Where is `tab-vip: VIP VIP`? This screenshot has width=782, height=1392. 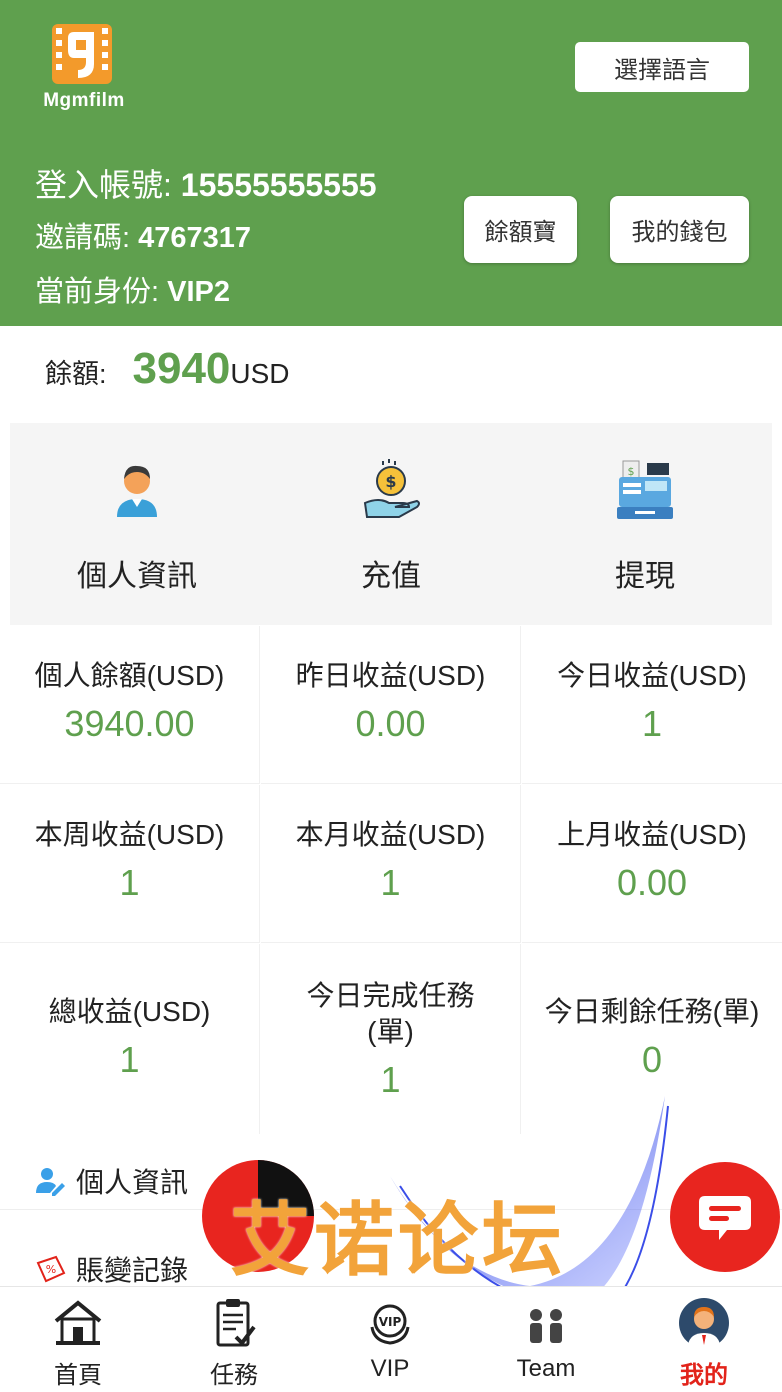 tab-vip: VIP VIP is located at coordinates (390, 1339).